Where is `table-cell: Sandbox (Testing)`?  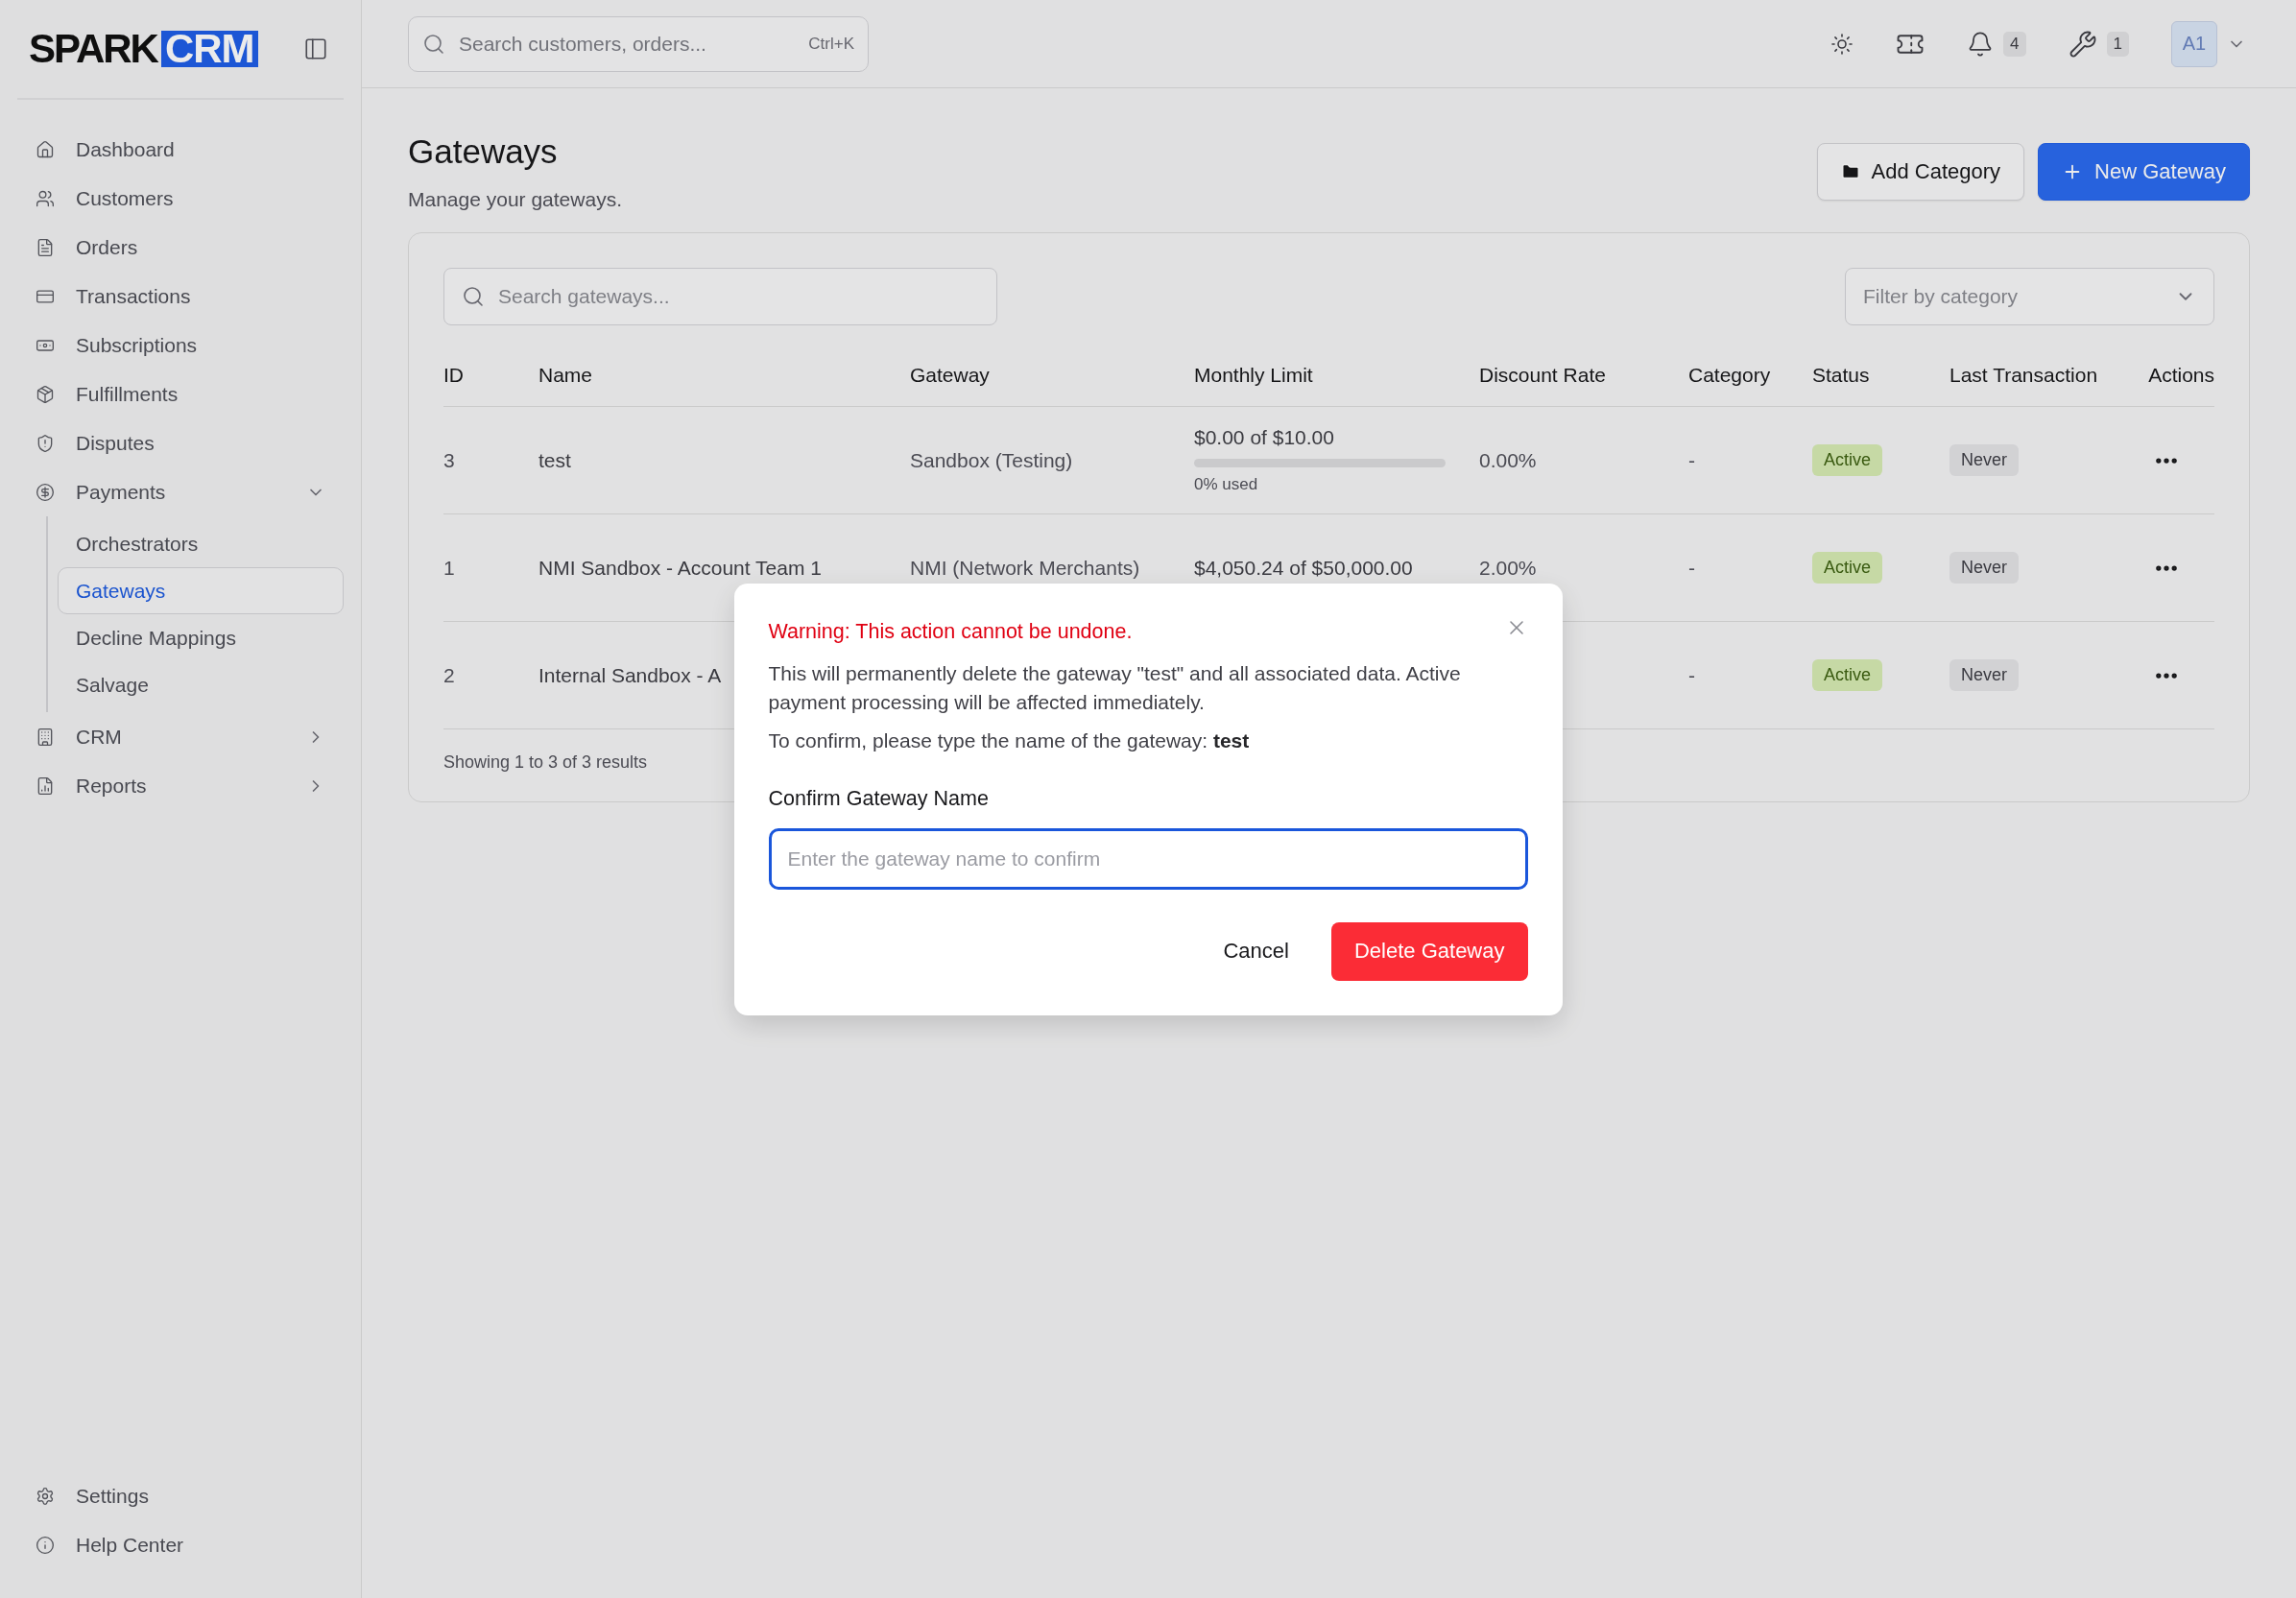
table-cell: Sandbox (Testing) is located at coordinates (991, 460).